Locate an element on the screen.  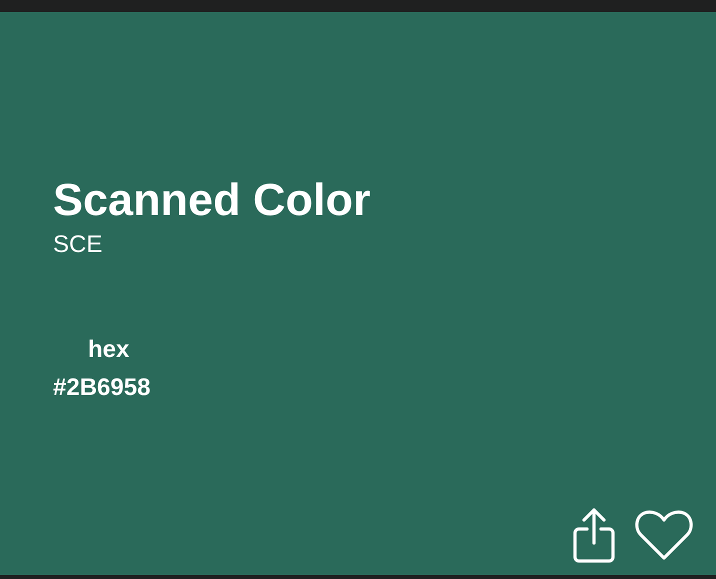
favorite-button is located at coordinates (664, 535).